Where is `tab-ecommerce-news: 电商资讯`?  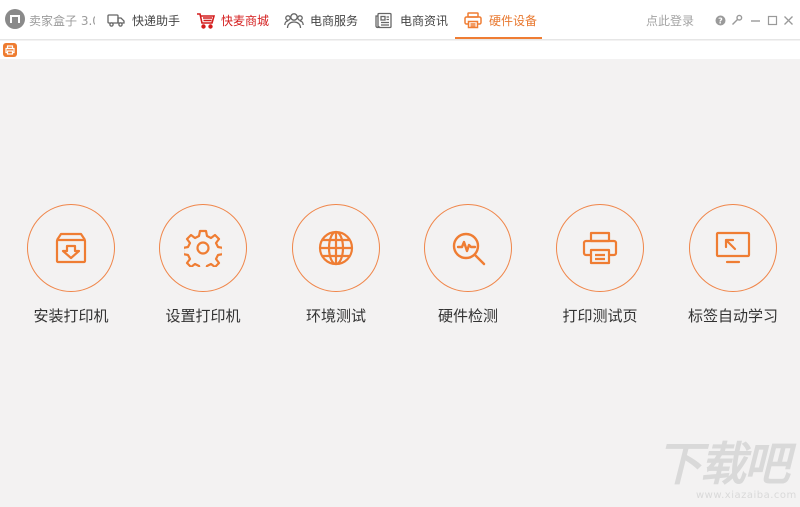
tab-ecommerce-news: 电商资讯 is located at coordinates (411, 20).